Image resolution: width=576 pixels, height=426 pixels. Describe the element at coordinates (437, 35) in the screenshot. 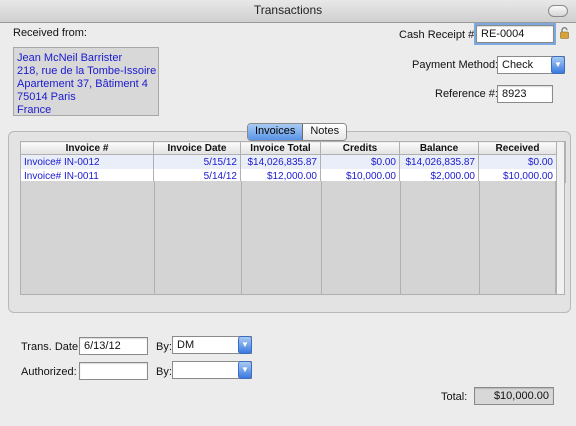

I see `cash-receipt-label: Cash Receipt #` at that location.